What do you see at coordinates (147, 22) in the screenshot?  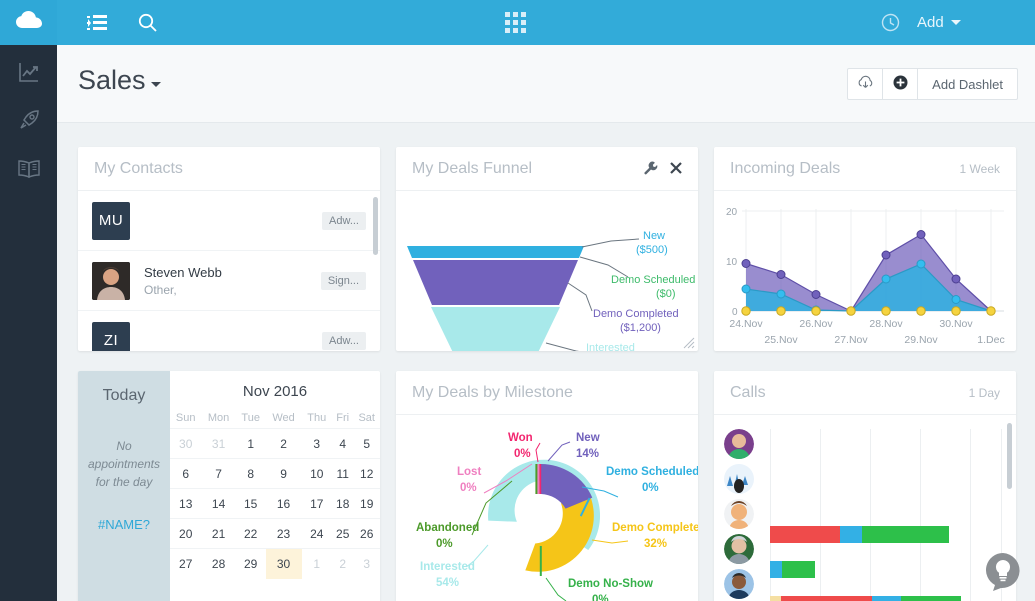 I see `search-icon` at bounding box center [147, 22].